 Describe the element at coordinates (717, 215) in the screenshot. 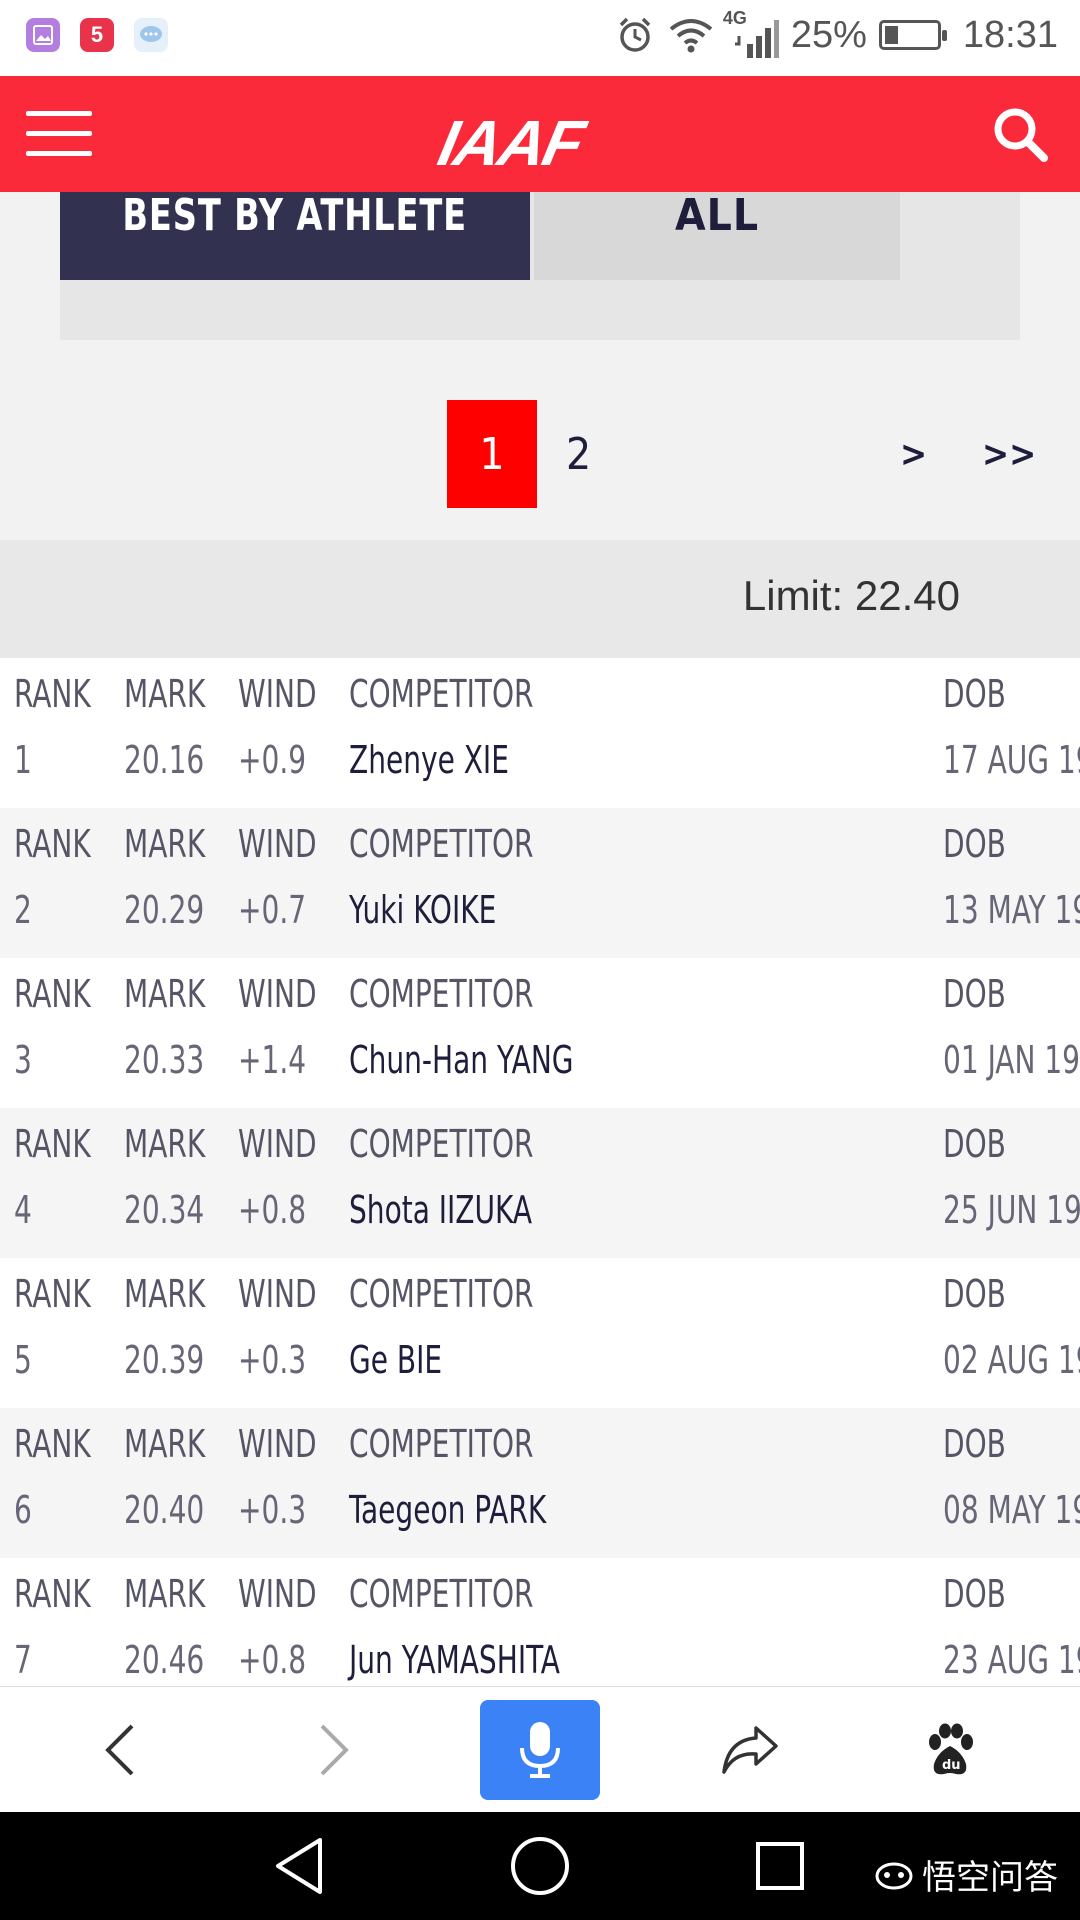

I see `all-label: ALL` at that location.